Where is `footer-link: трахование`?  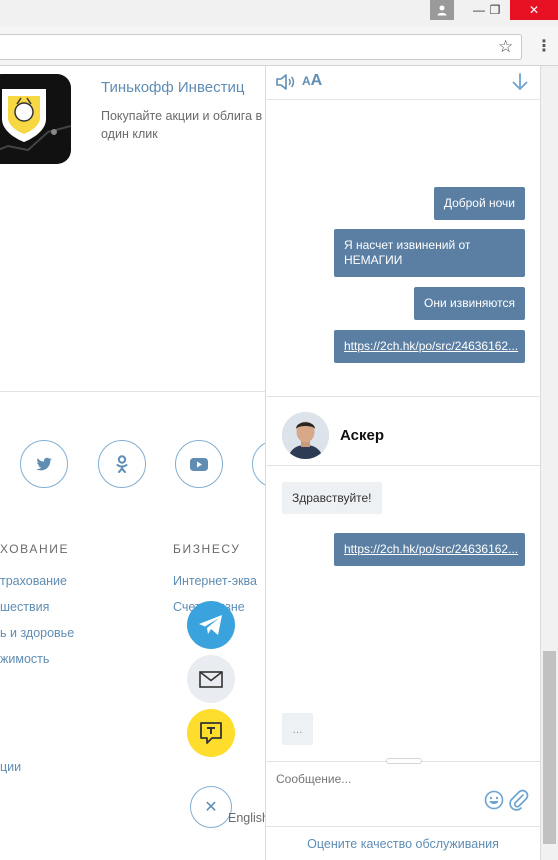
footer-link: трахование is located at coordinates (33, 581).